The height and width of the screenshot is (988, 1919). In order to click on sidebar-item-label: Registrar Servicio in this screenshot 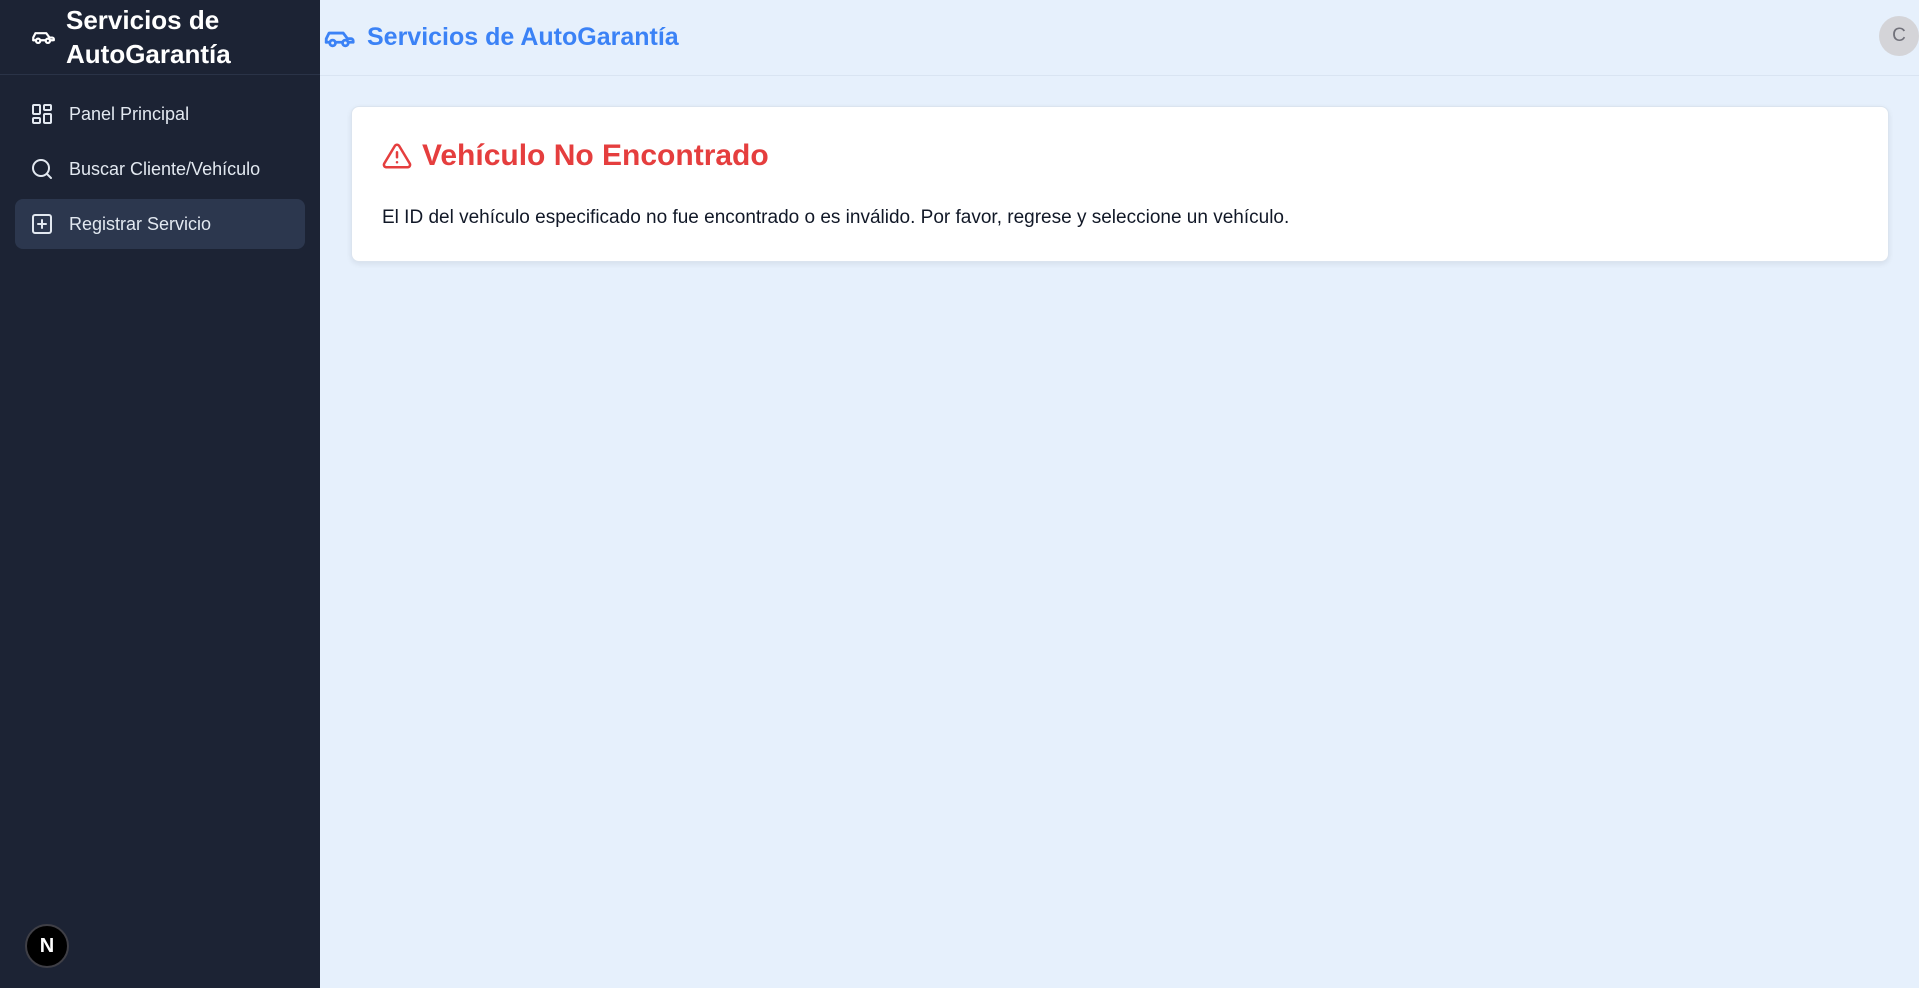, I will do `click(140, 223)`.